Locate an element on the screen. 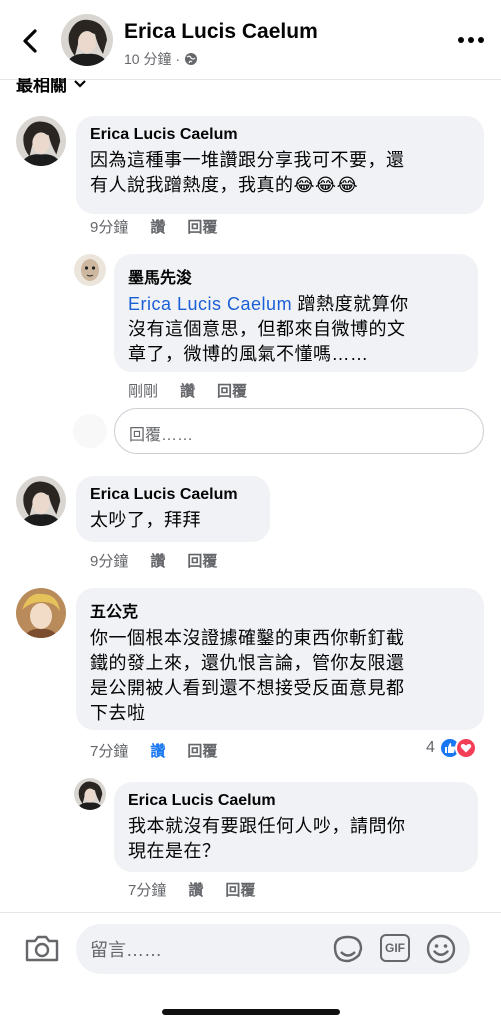 The image size is (501, 1024). sticker-icon is located at coordinates (348, 949).